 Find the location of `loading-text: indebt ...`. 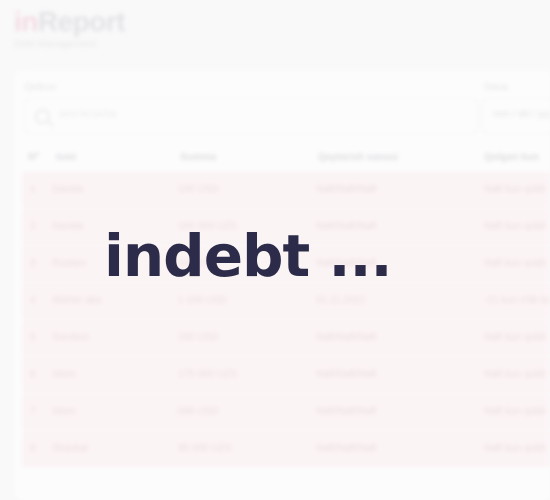

loading-text: indebt ... is located at coordinates (248, 256).